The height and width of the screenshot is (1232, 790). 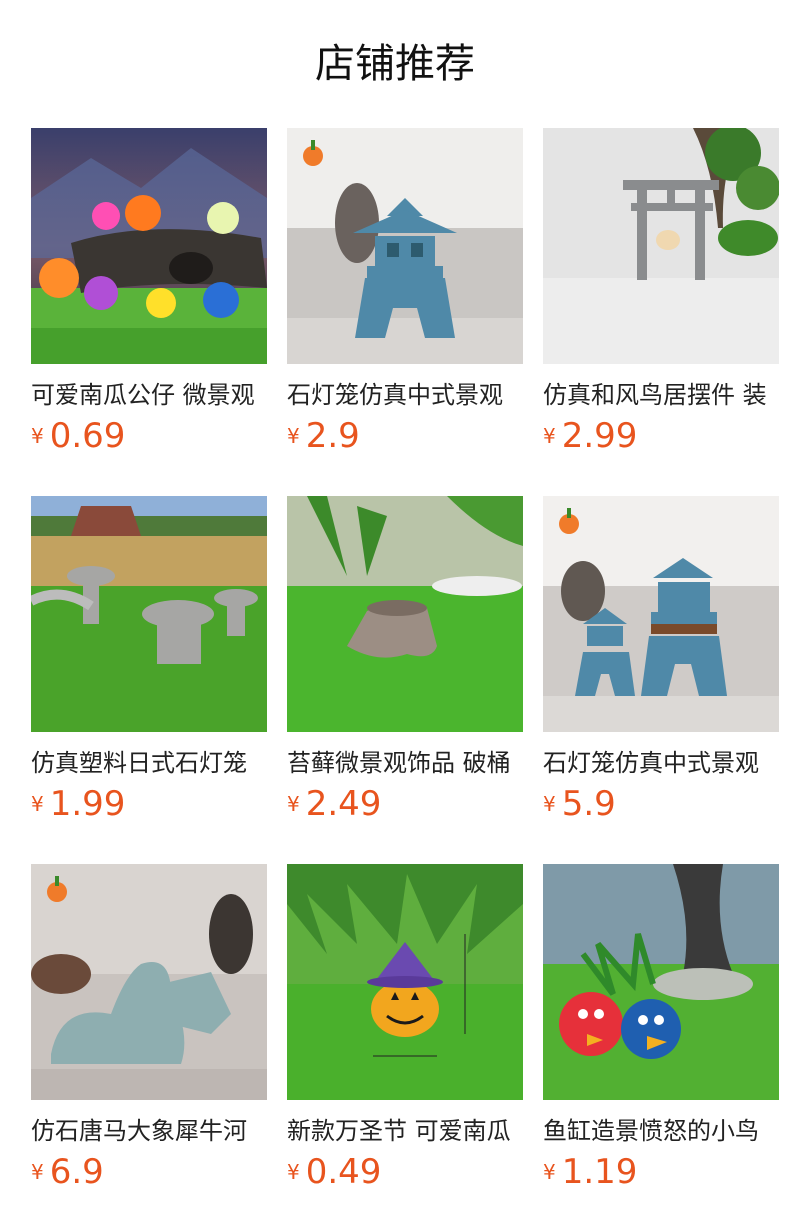 I want to click on price-amount: 1.19, so click(x=599, y=1172).